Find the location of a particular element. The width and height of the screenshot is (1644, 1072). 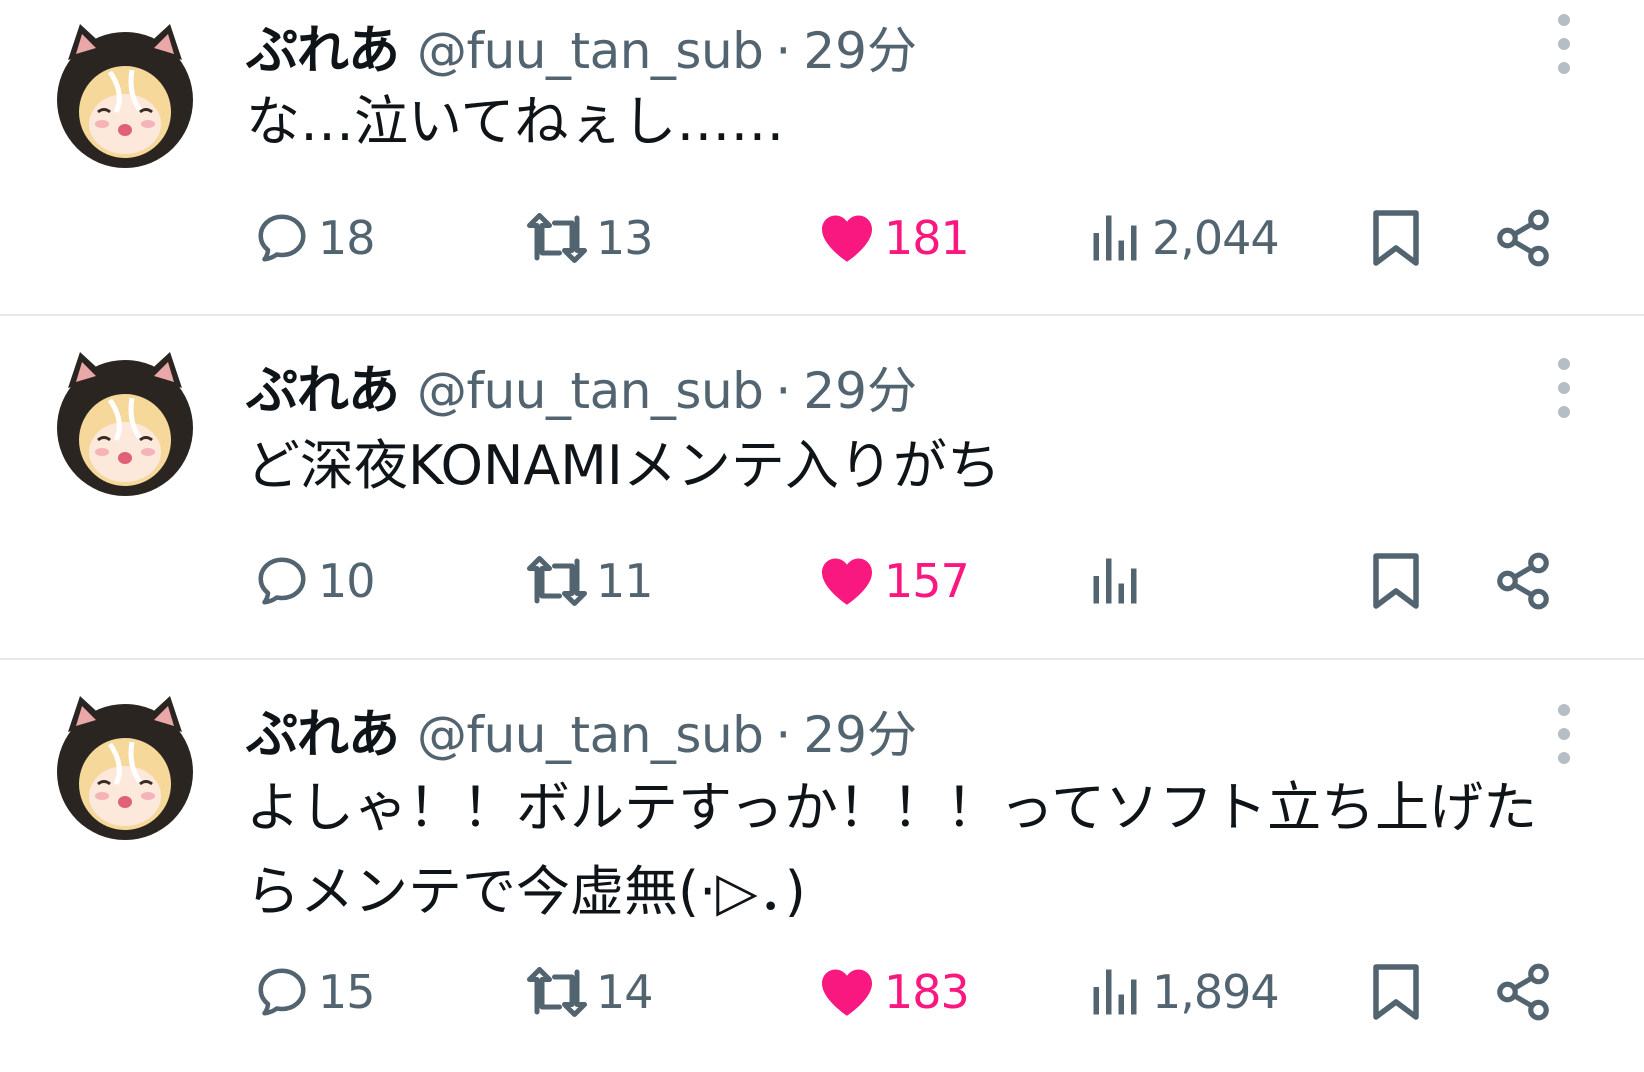

views-button: 1,894 is located at coordinates (1183, 992).